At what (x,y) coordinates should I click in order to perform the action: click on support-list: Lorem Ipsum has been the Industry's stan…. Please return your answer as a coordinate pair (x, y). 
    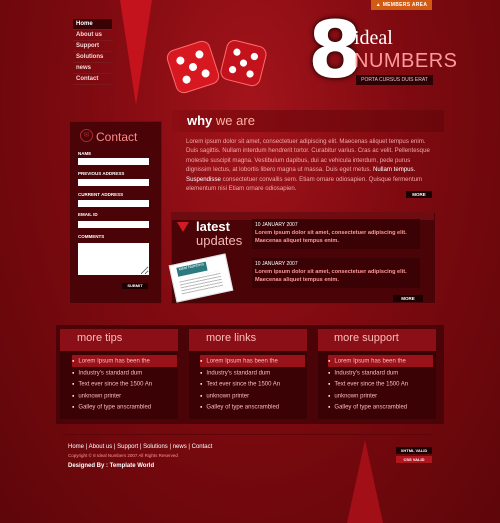
    Looking at the image, I should click on (380, 384).